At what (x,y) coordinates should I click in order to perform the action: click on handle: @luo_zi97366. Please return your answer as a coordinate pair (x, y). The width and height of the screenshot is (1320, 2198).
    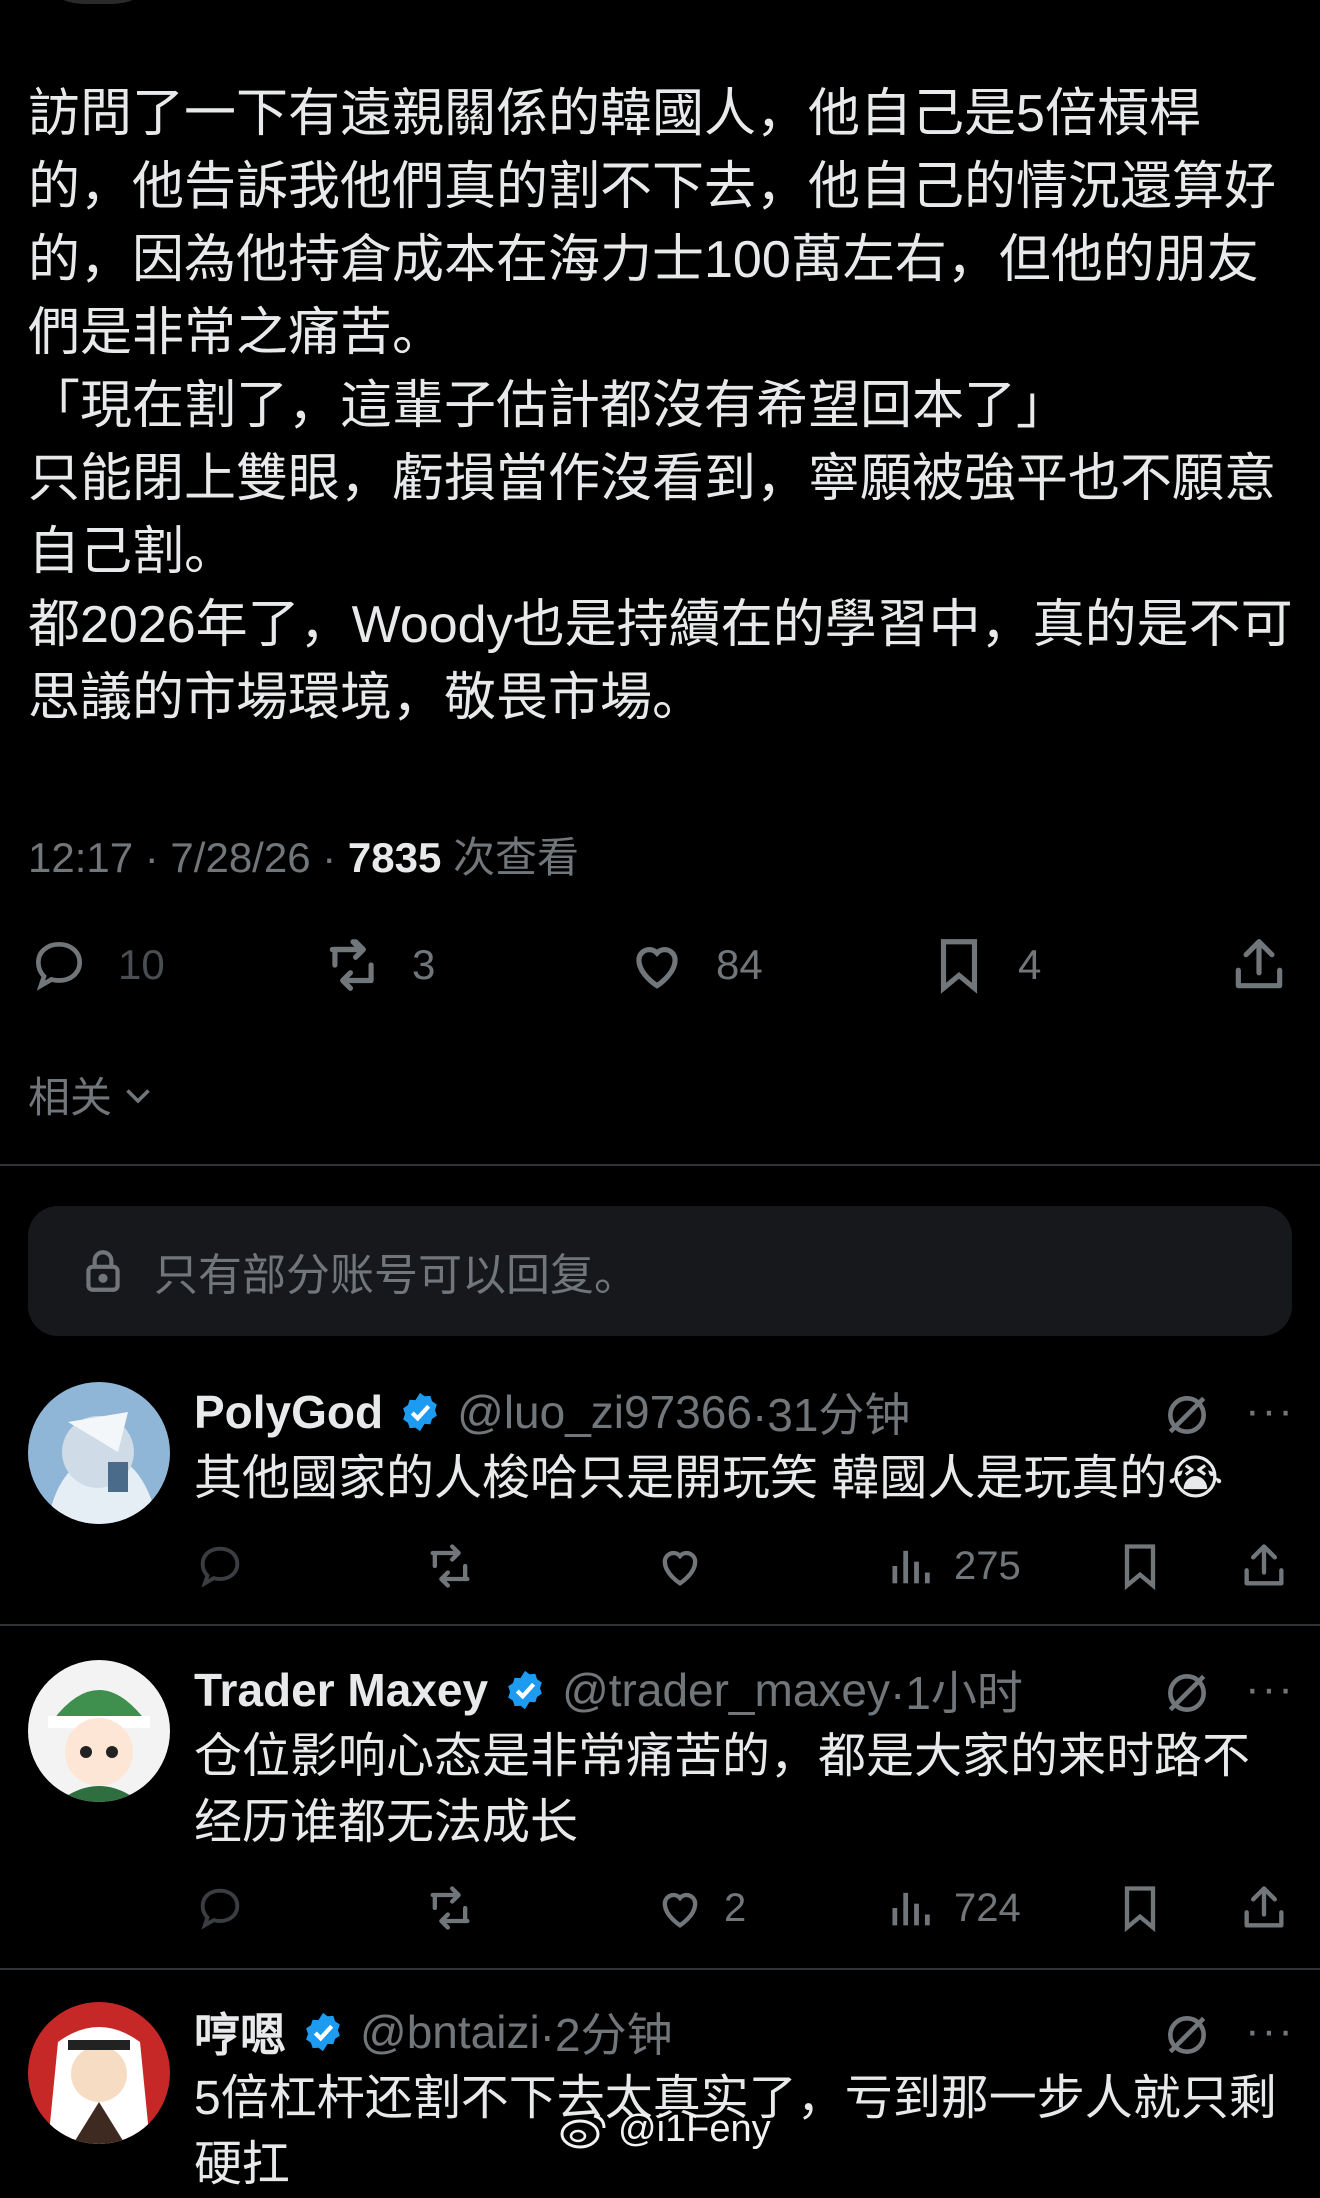
    Looking at the image, I should click on (604, 1412).